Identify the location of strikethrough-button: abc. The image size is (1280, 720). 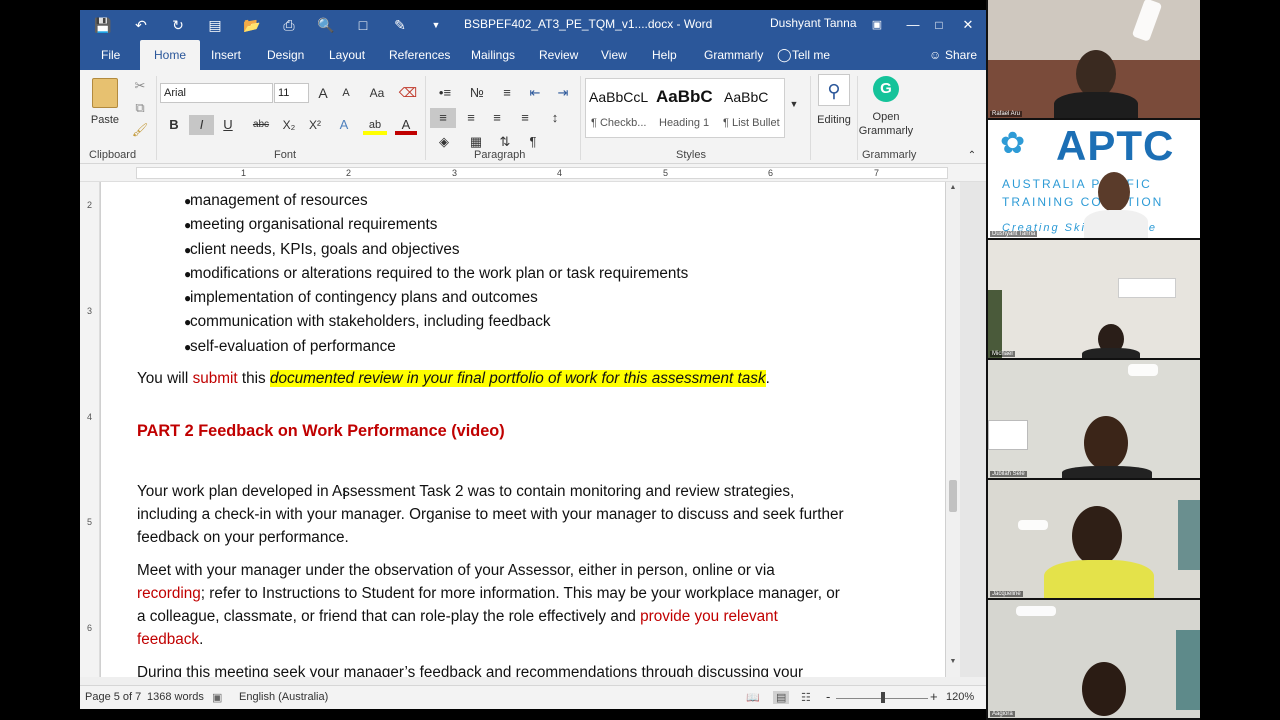
(261, 125).